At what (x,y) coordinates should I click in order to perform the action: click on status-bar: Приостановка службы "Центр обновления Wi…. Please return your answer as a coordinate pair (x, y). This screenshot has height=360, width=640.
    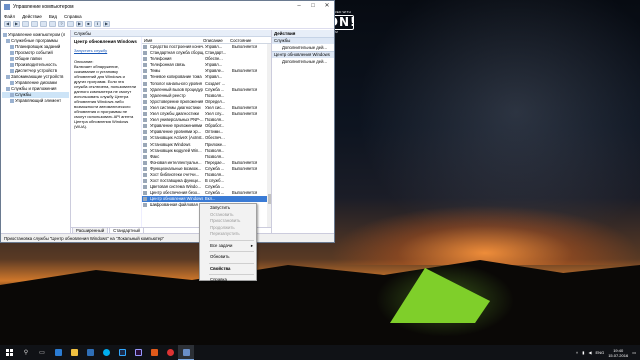
    Looking at the image, I should click on (167, 237).